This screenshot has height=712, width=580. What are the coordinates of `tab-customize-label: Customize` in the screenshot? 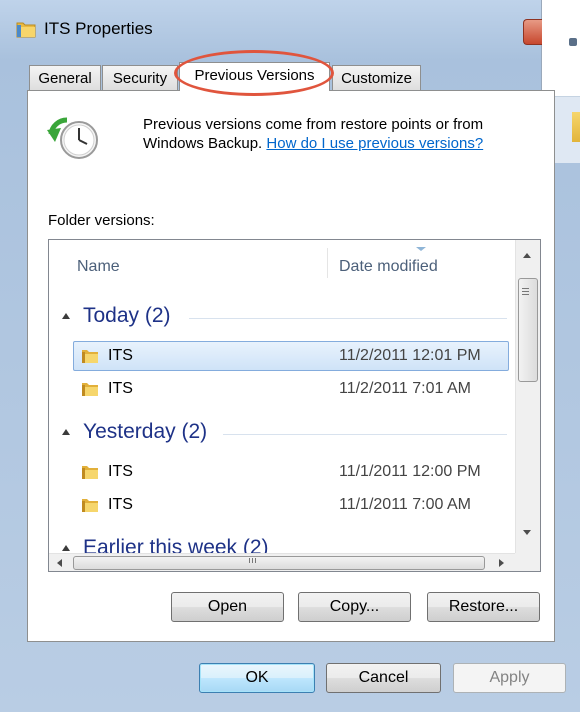 It's located at (376, 78).